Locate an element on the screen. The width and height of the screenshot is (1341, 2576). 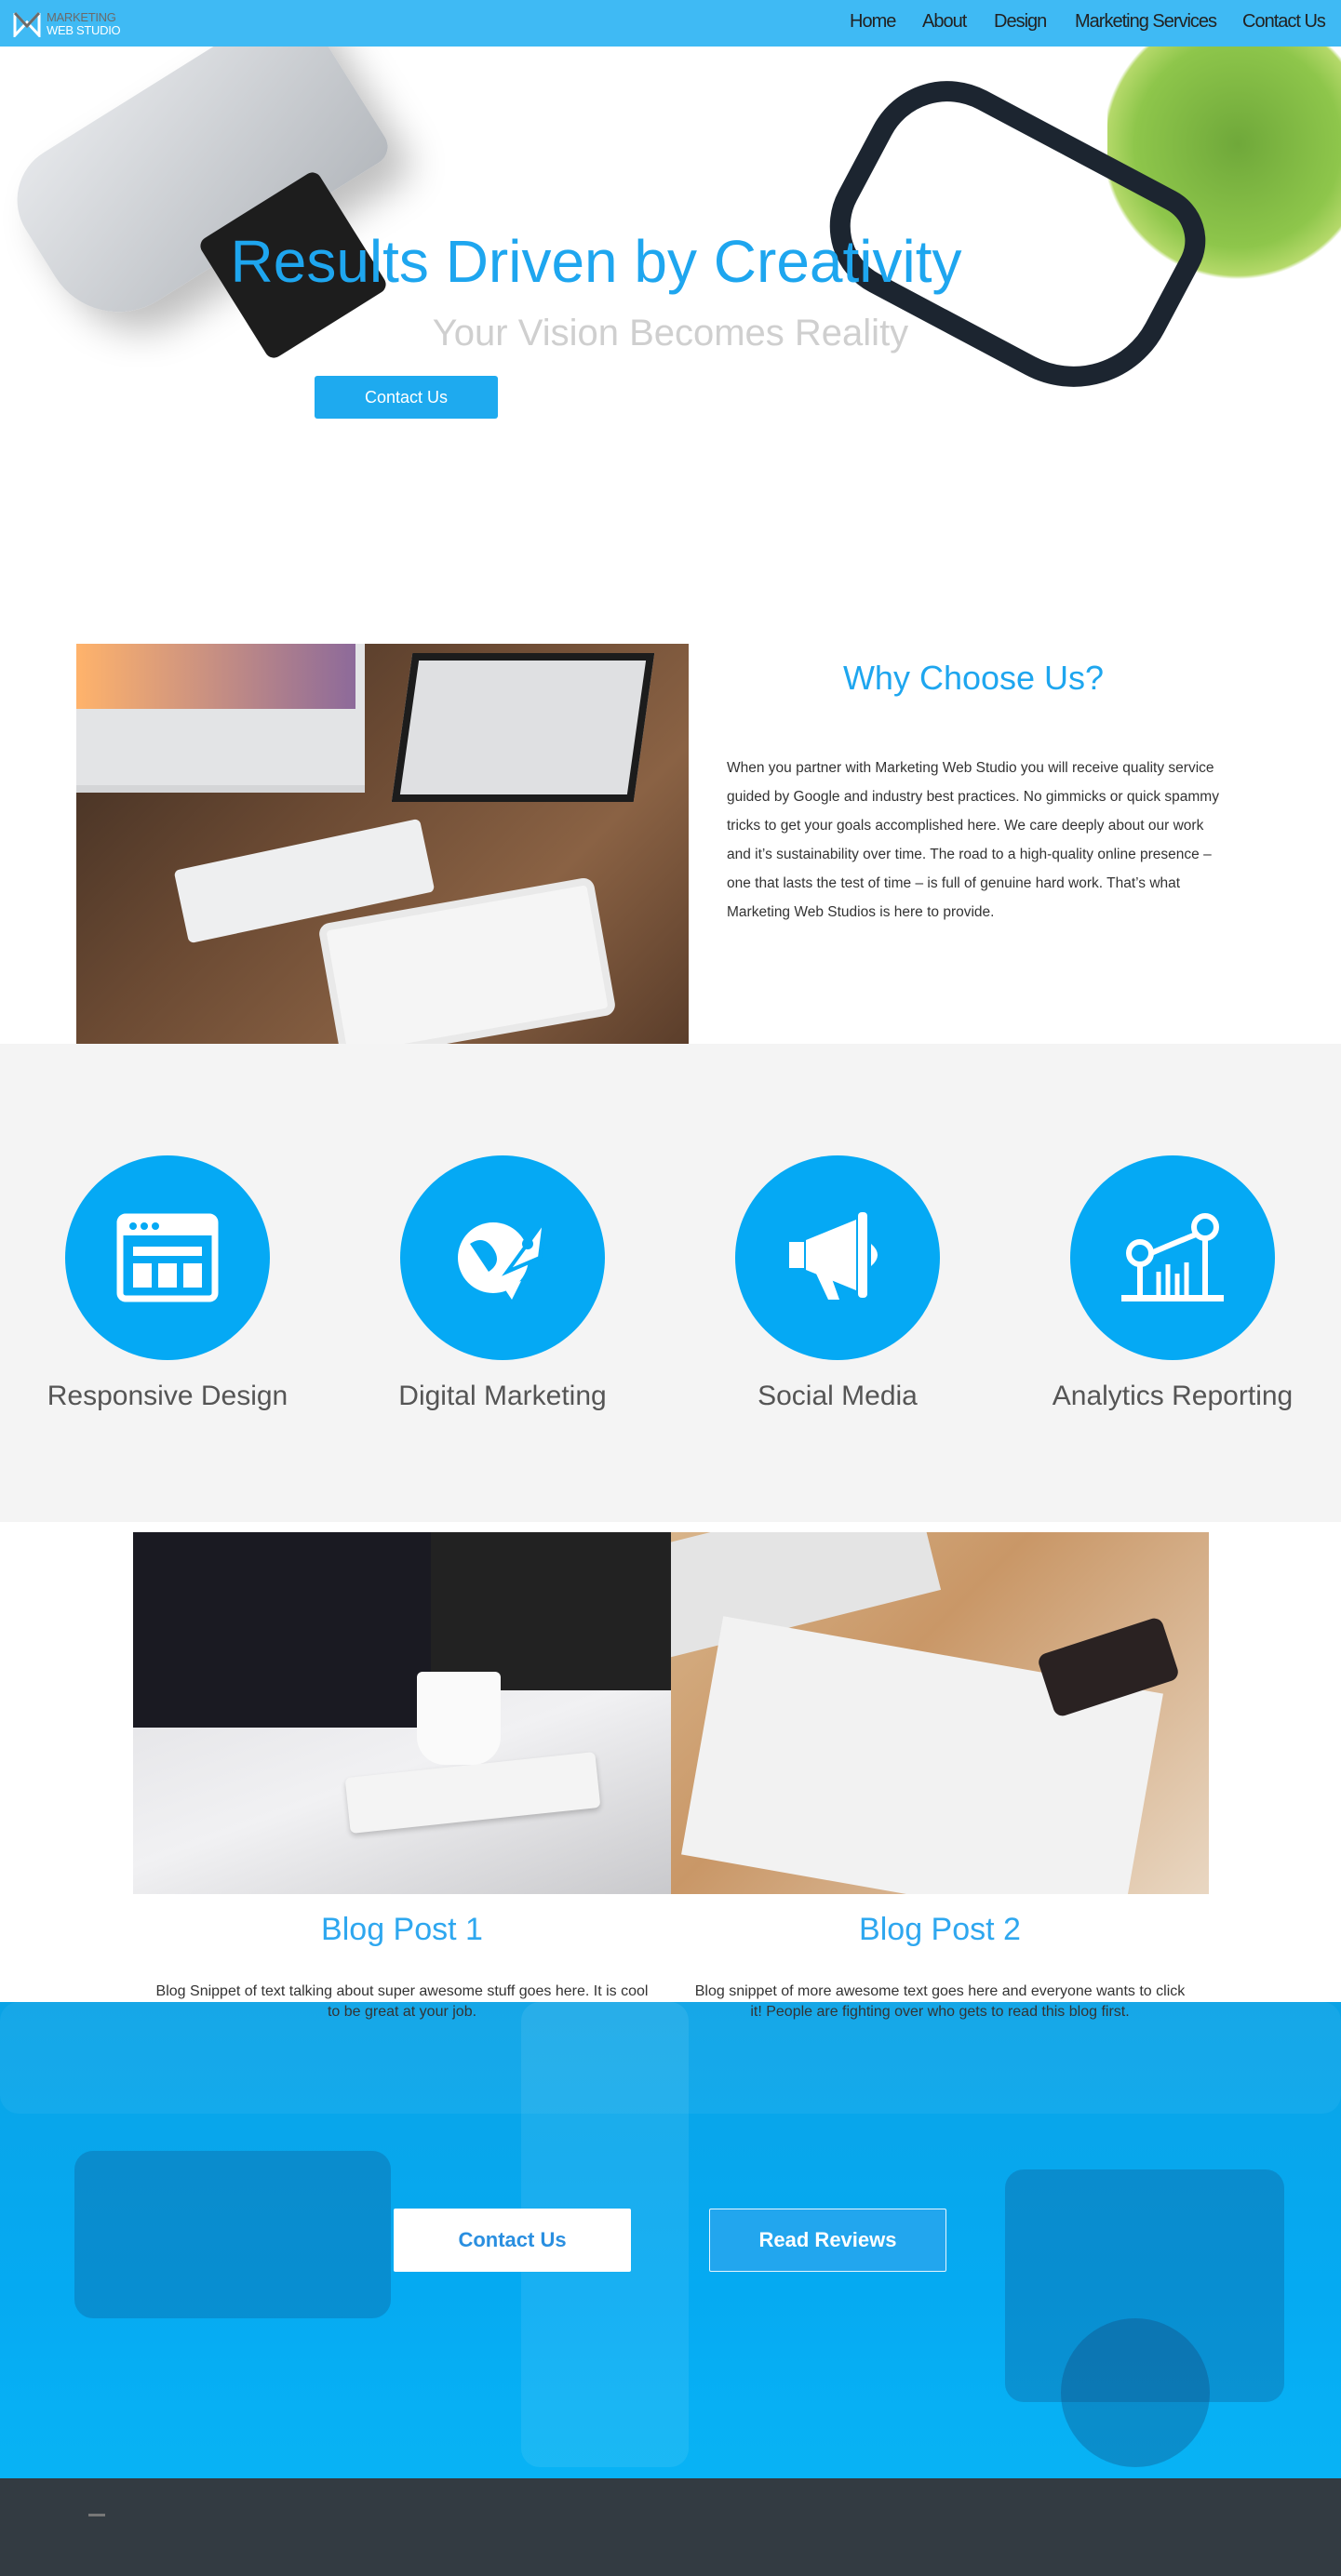
analytics-chart-icon is located at coordinates (1172, 1257).